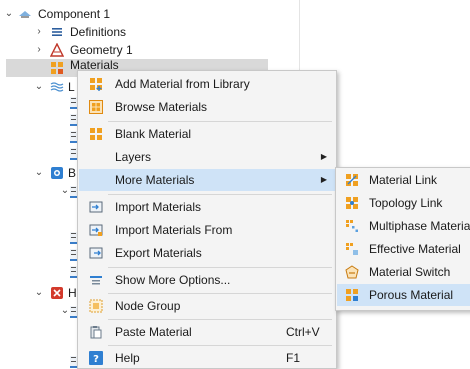  I want to click on topology-link-icon, so click(352, 203).